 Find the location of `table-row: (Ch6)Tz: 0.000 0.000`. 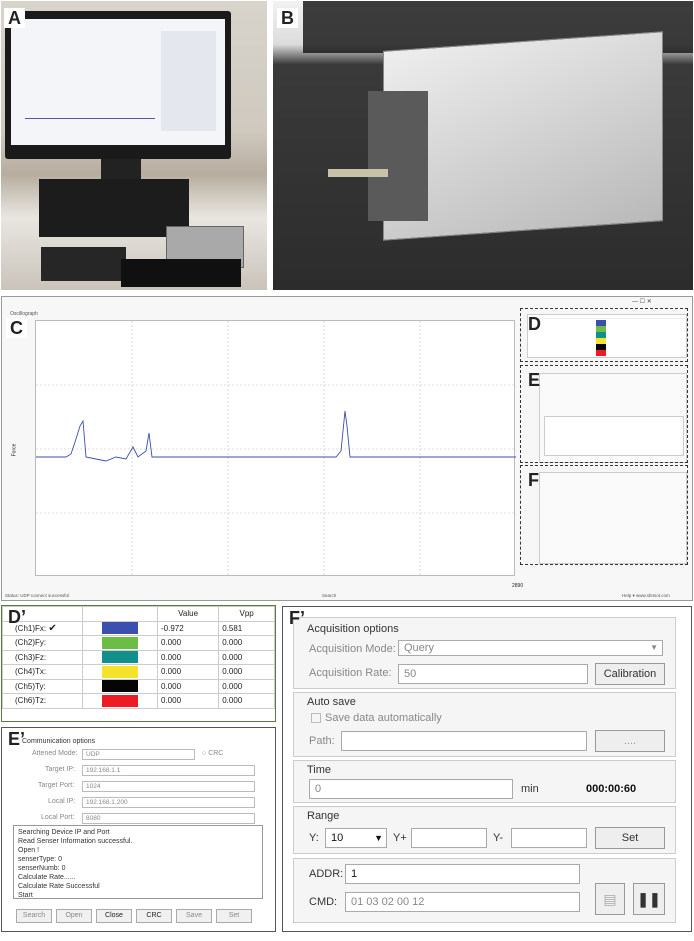

table-row: (Ch6)Tz: 0.000 0.000 is located at coordinates (138, 701).